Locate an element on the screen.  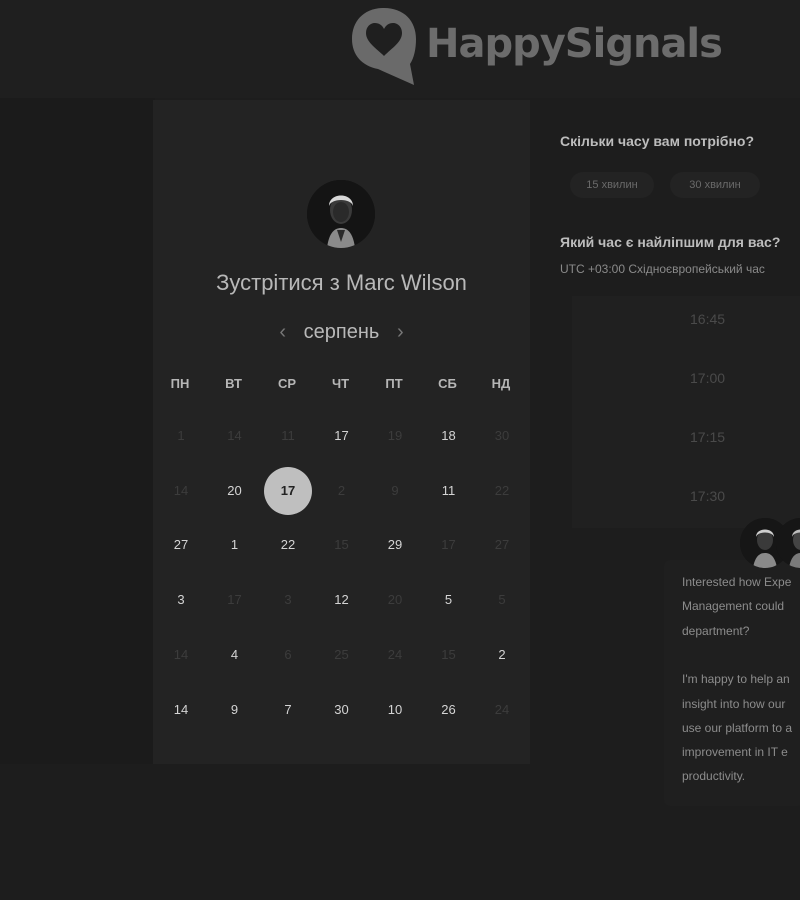
left-band is located at coordinates (77, 431).